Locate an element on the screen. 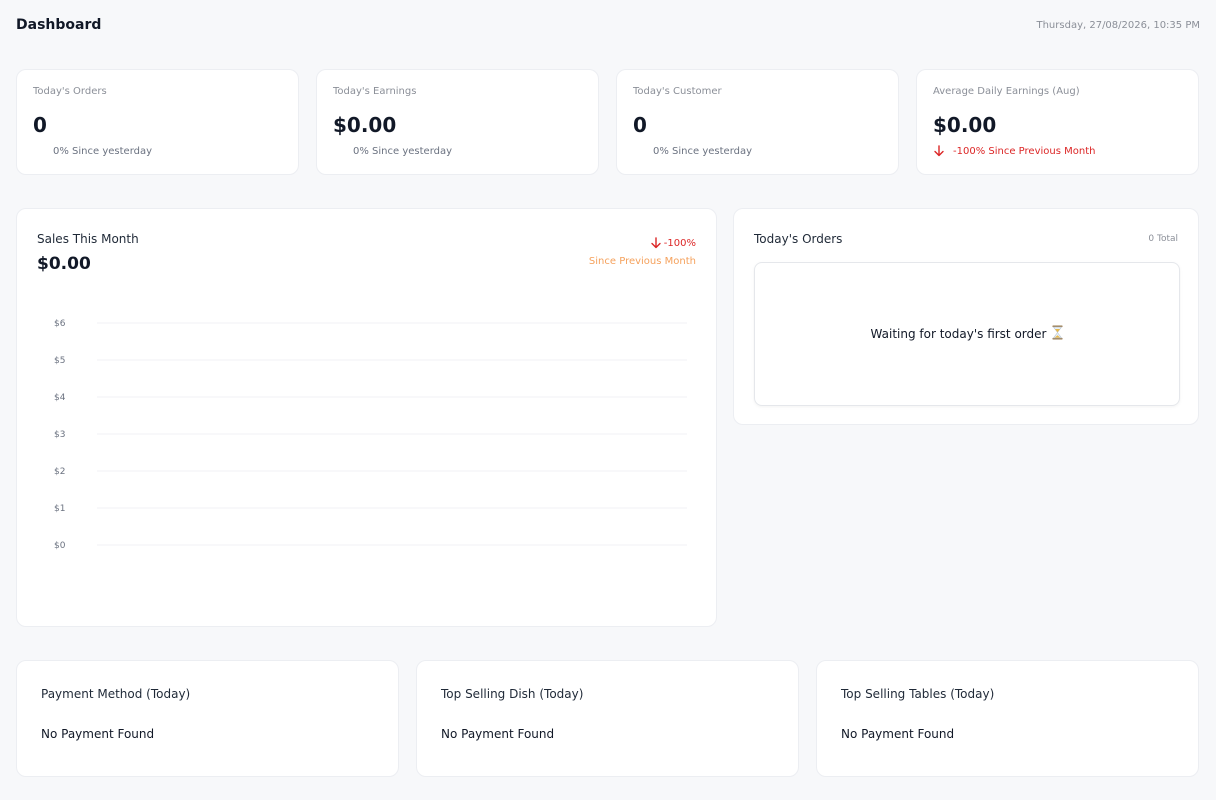 The image size is (1216, 800). payment-method-card: Payment Method (Today) No Payment Found is located at coordinates (207, 718).